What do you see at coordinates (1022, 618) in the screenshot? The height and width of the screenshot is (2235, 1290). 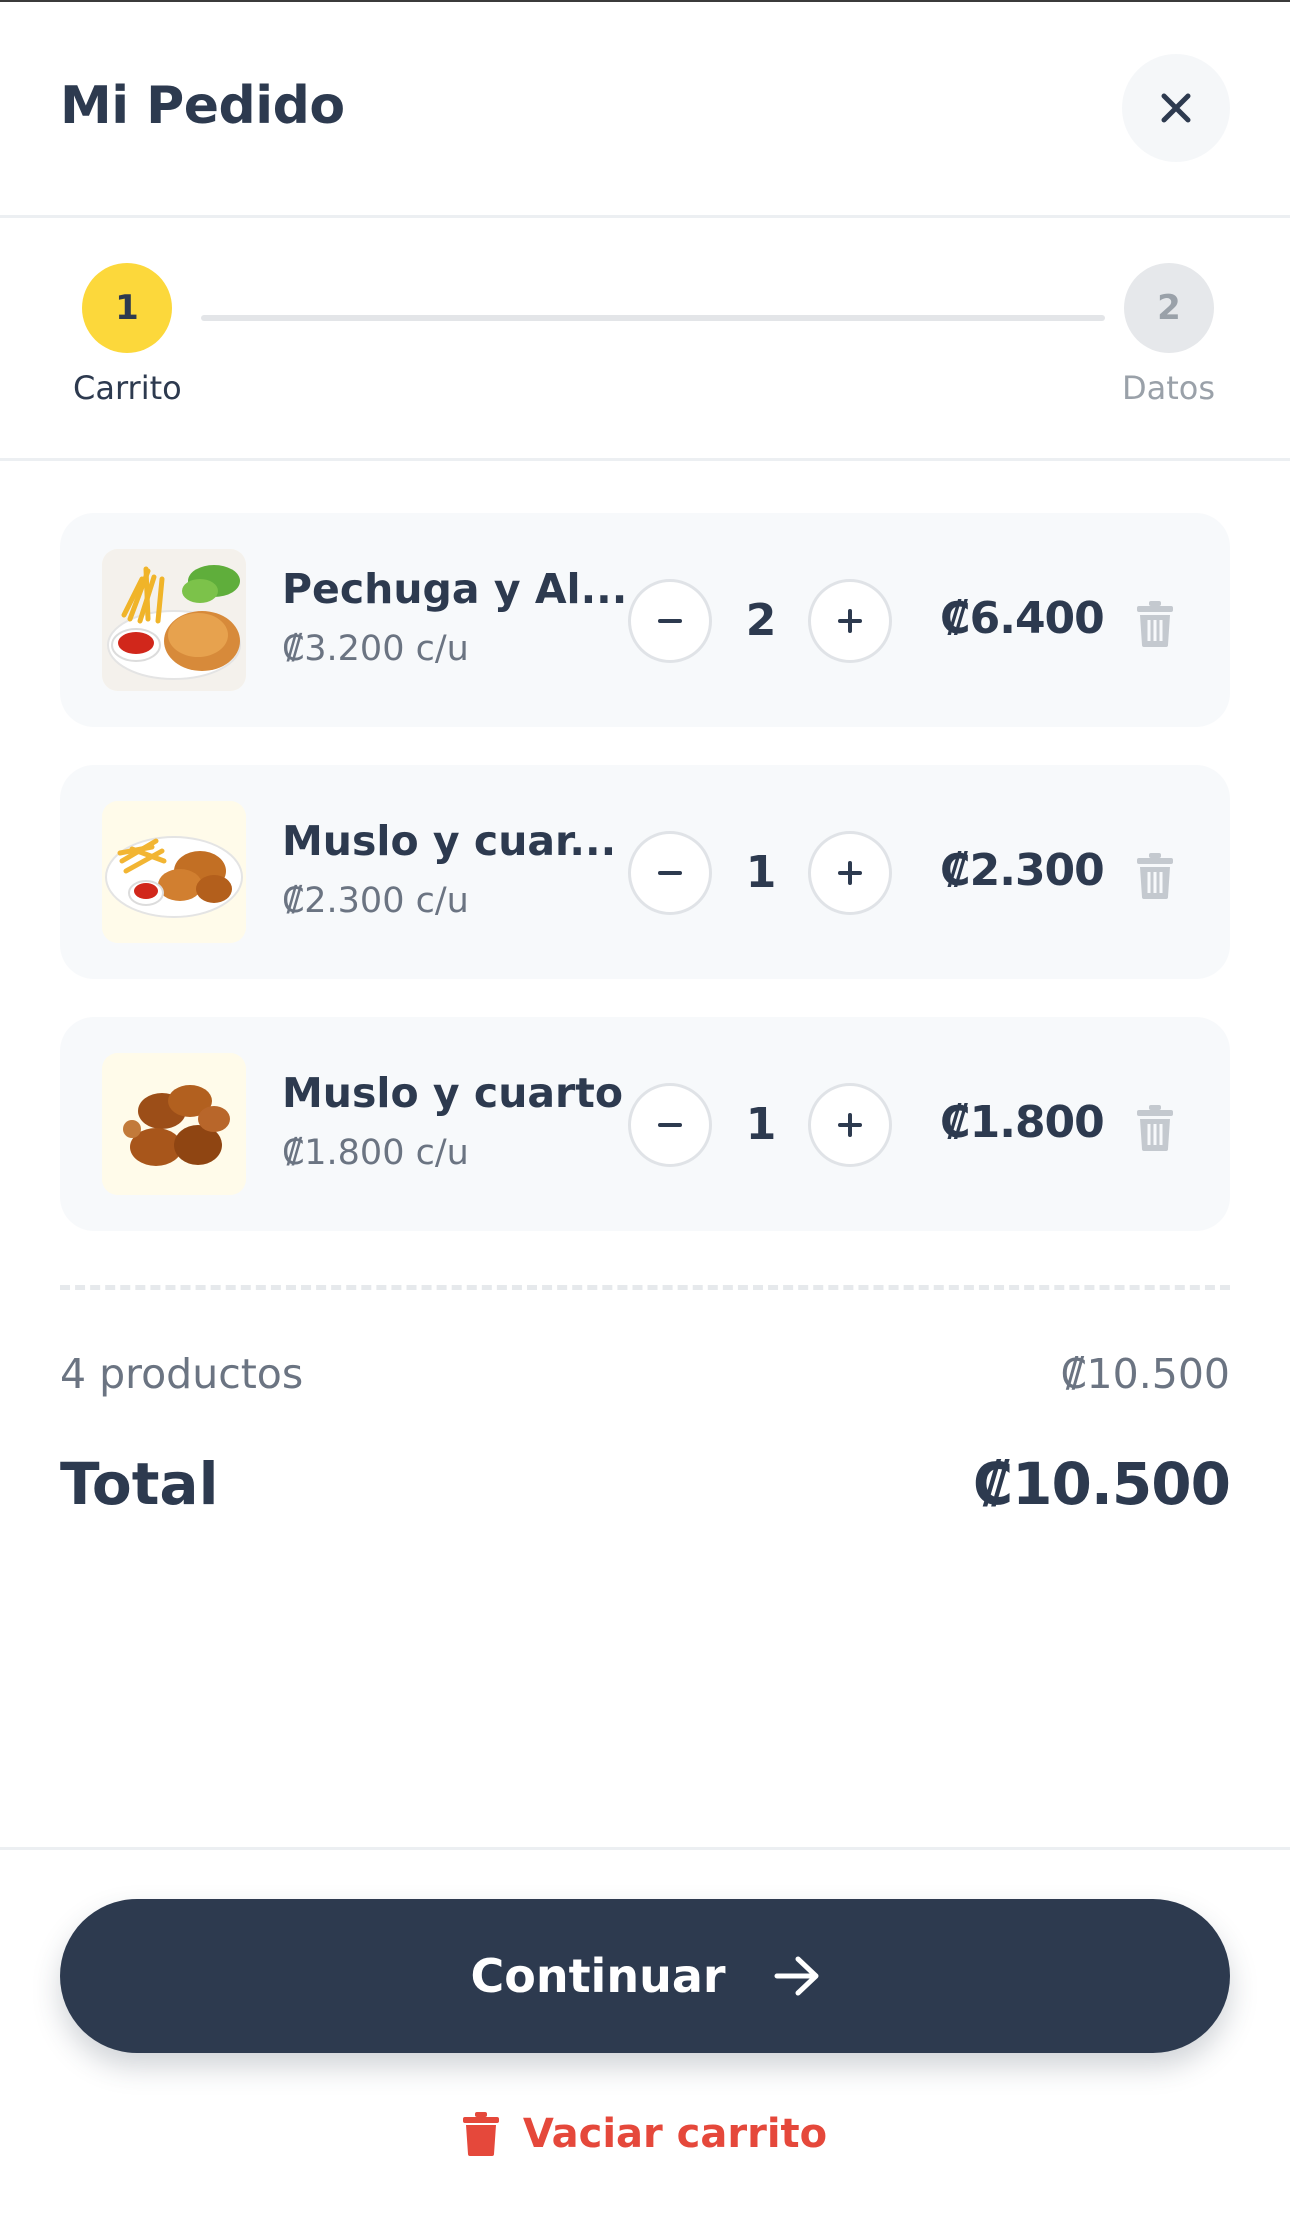 I see `item-total-price: ₡6.400` at bounding box center [1022, 618].